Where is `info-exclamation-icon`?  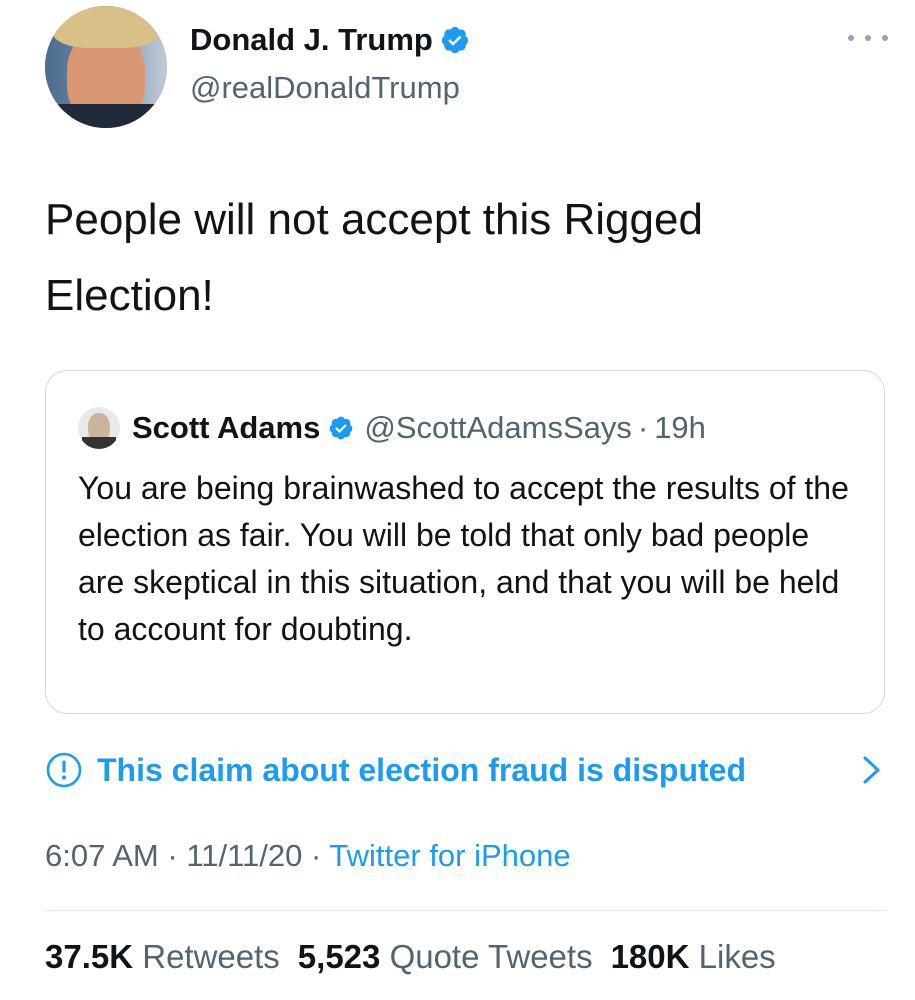
info-exclamation-icon is located at coordinates (64, 770).